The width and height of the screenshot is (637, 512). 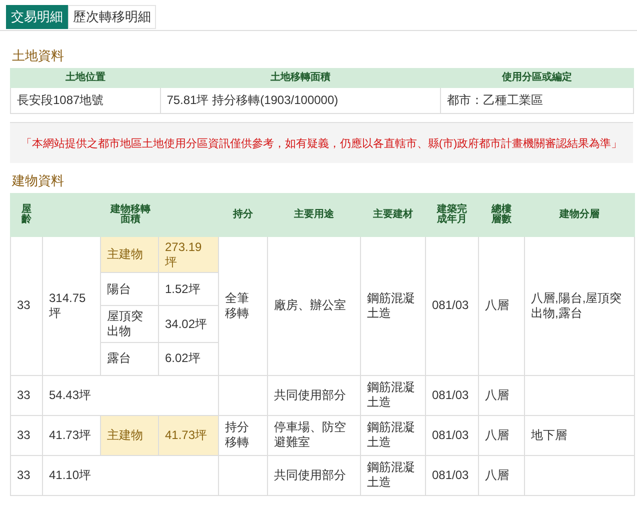 I want to click on column-header: 土地位置, so click(x=85, y=78).